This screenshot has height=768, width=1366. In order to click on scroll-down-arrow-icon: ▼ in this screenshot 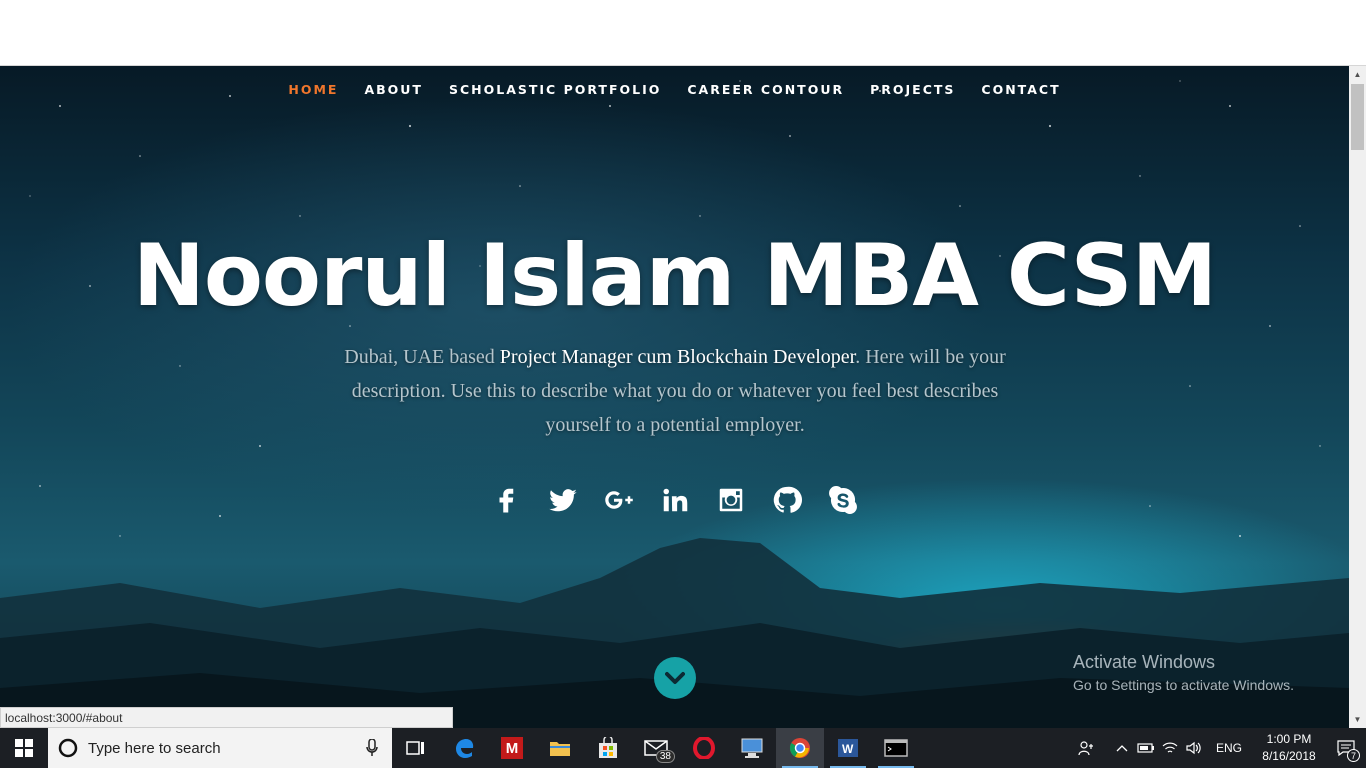, I will do `click(1357, 719)`.